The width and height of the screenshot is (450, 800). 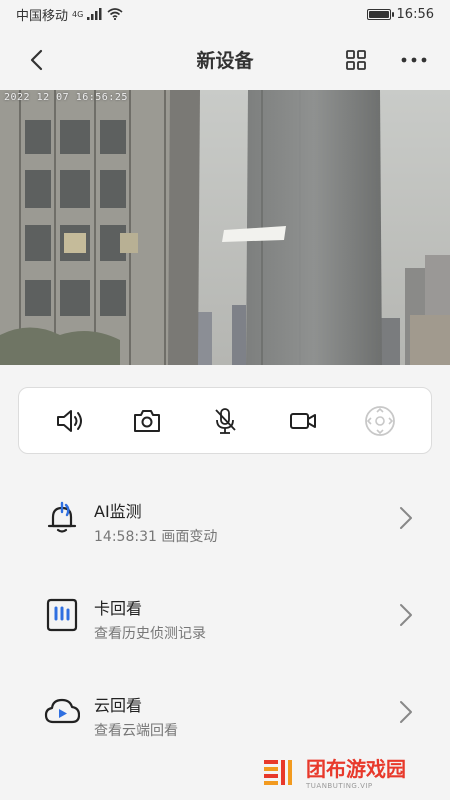 I want to click on menu-item-title: 云回看, so click(x=118, y=705).